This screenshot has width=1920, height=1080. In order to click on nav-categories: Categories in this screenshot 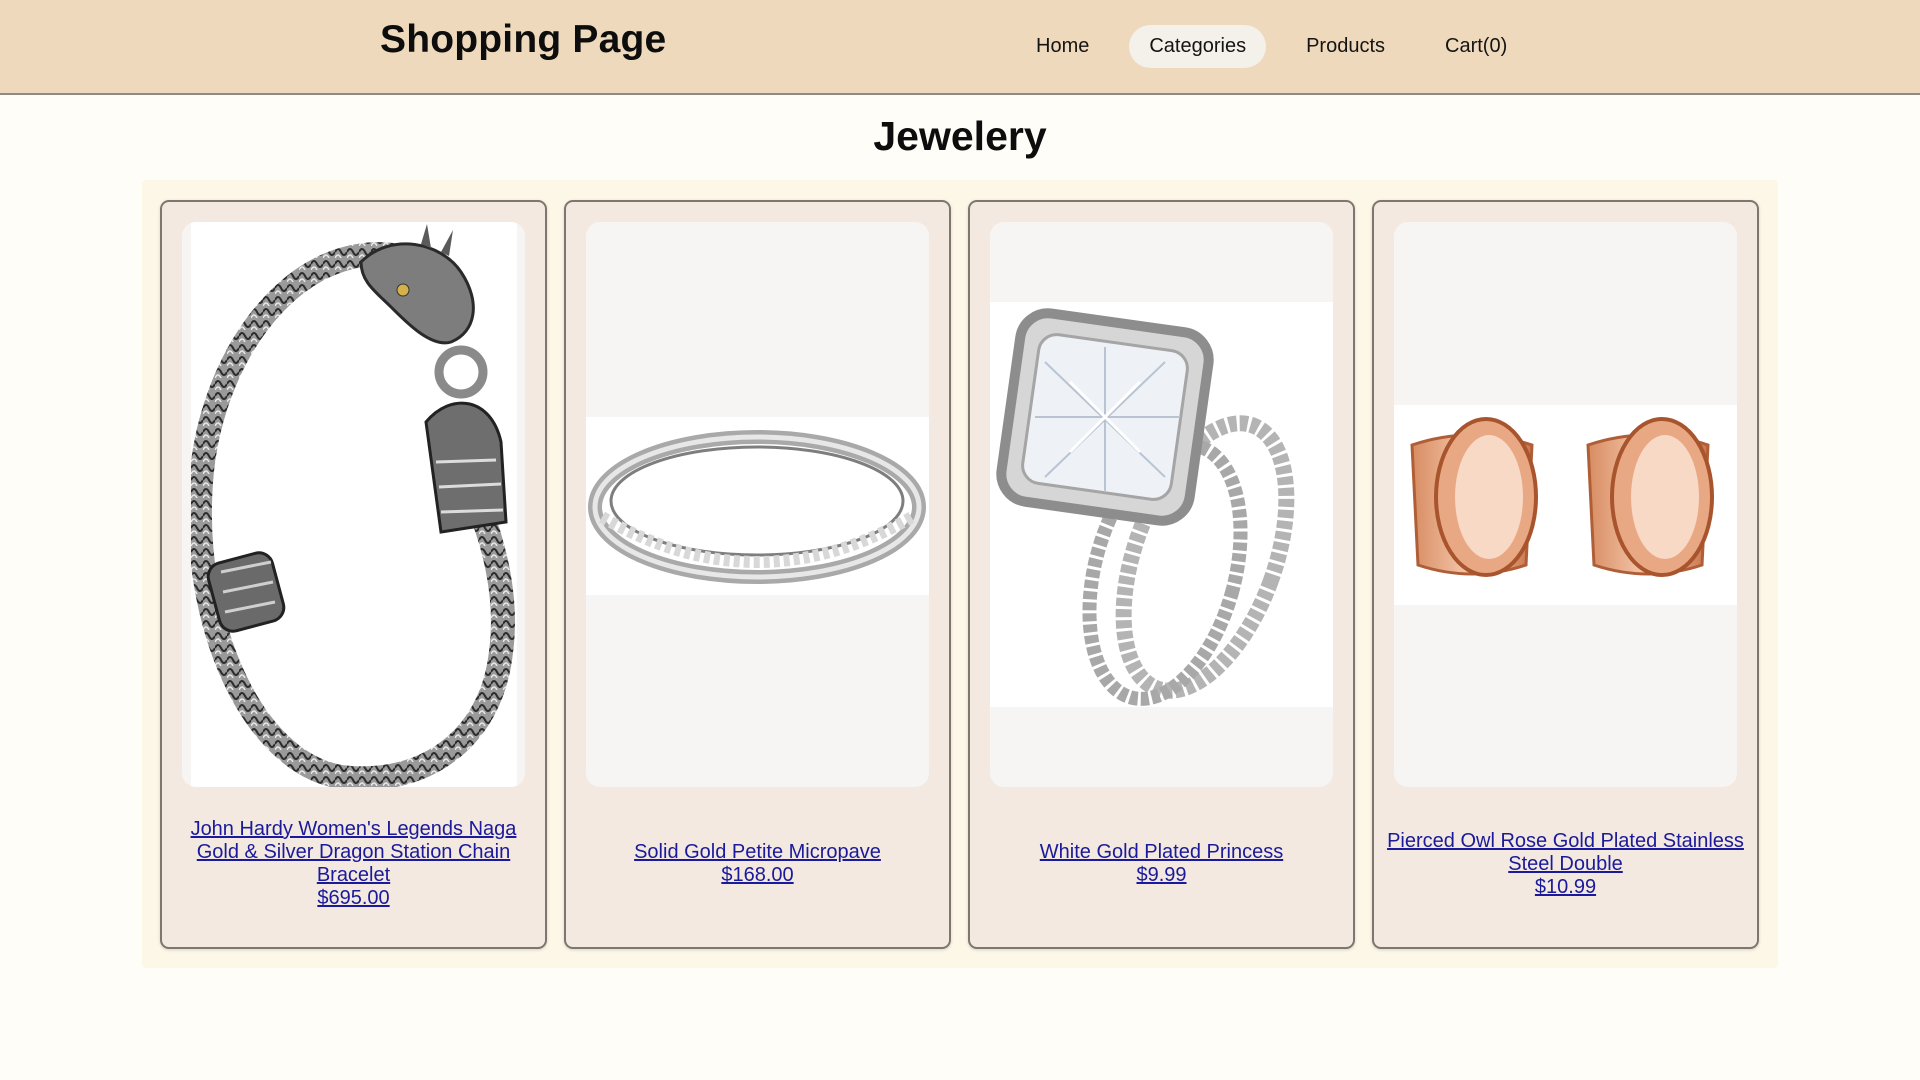, I will do `click(1198, 46)`.